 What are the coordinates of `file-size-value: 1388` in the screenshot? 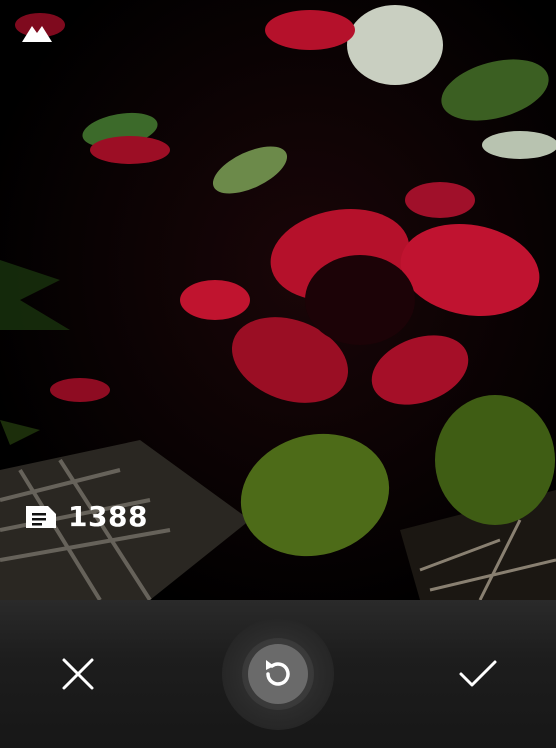 It's located at (108, 516).